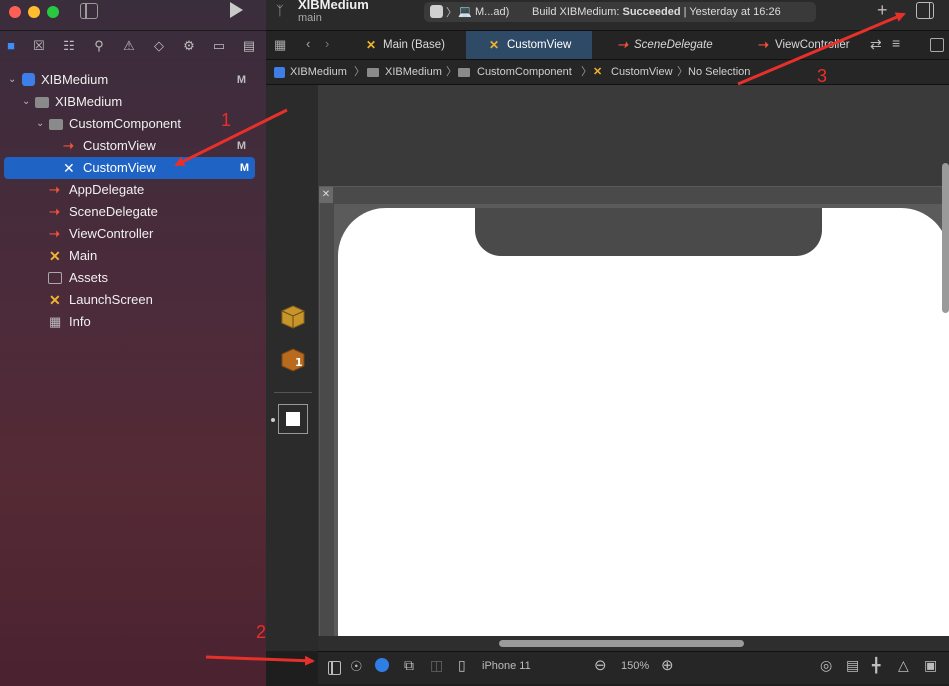 The height and width of the screenshot is (686, 949). Describe the element at coordinates (822, 76) in the screenshot. I see `annotation-number-3: 3` at that location.